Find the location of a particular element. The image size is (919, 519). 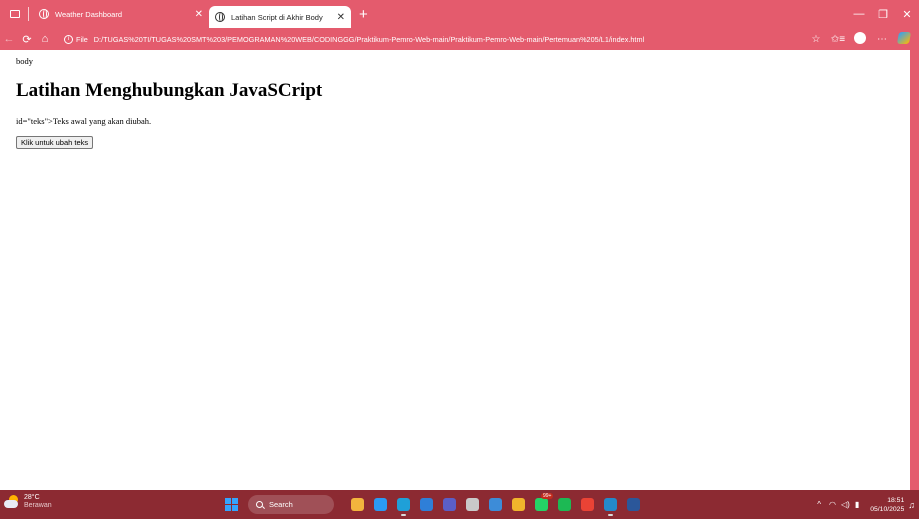

weather-widget: 28°C Berawan is located at coordinates (28, 502).